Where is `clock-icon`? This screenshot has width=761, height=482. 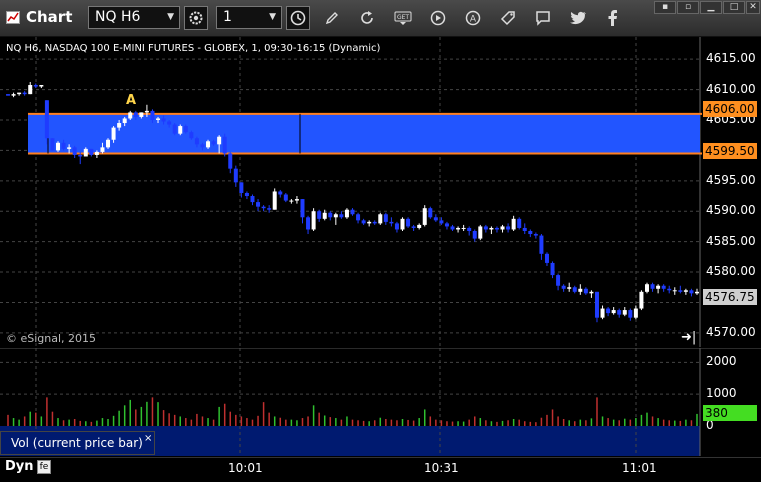
clock-icon is located at coordinates (298, 18).